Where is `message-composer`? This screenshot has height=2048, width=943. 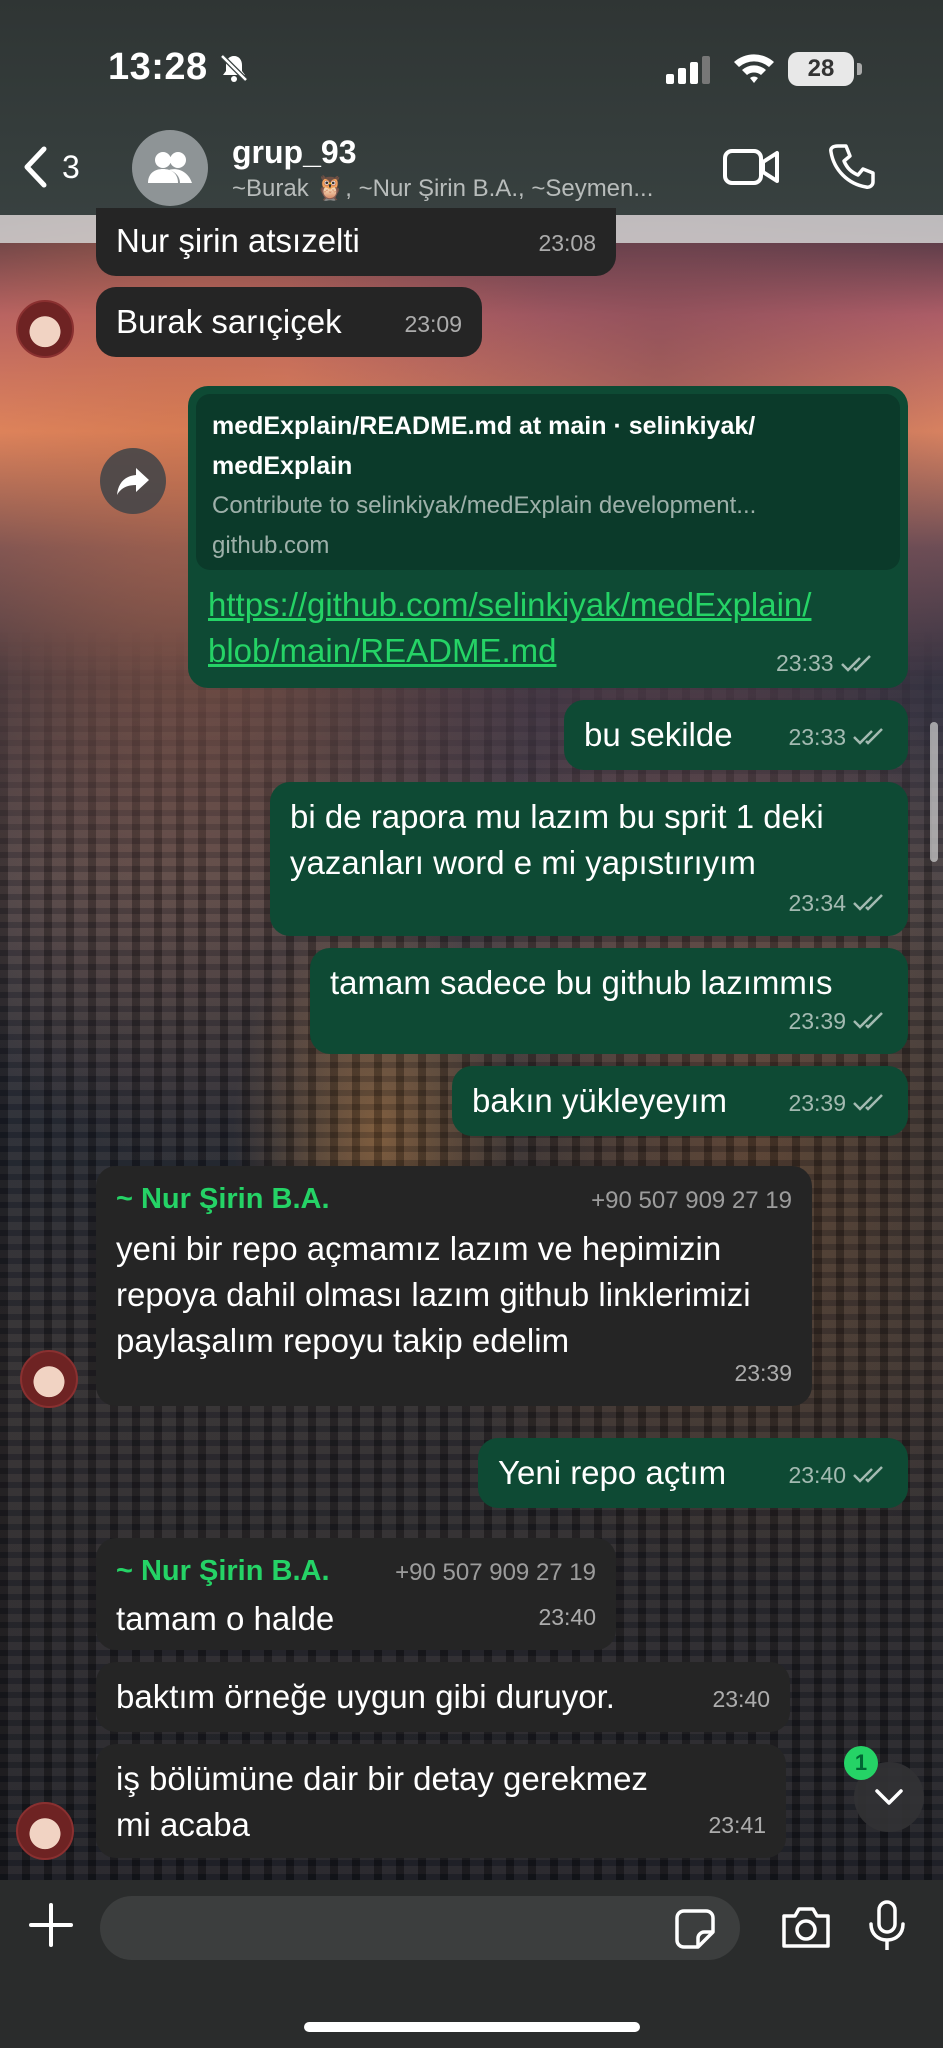 message-composer is located at coordinates (471, 1964).